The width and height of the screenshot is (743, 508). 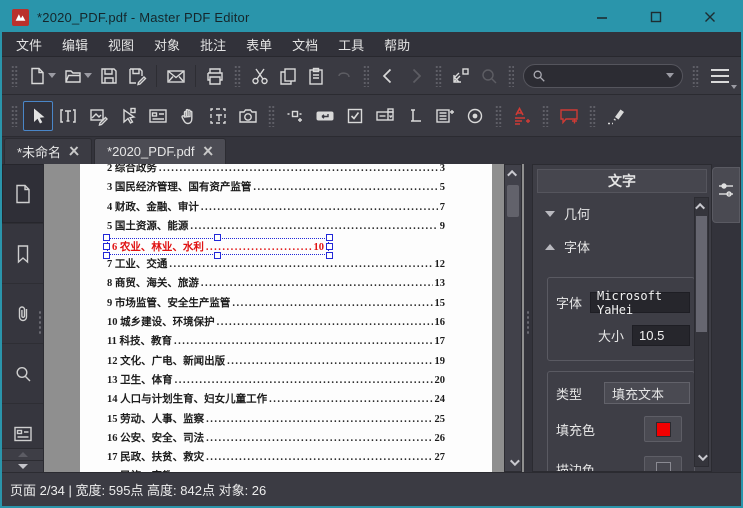 I want to click on add-text-tool-button, so click(x=522, y=116).